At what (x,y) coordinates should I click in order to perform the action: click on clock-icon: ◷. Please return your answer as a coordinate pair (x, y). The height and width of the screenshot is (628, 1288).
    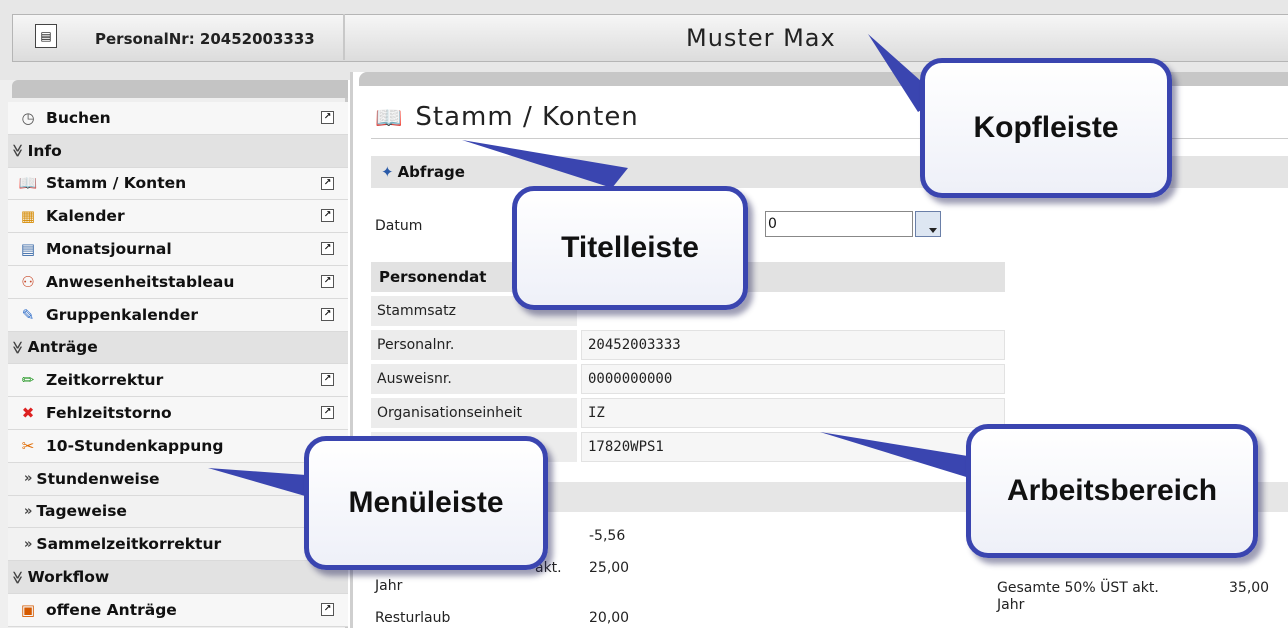
    Looking at the image, I should click on (28, 117).